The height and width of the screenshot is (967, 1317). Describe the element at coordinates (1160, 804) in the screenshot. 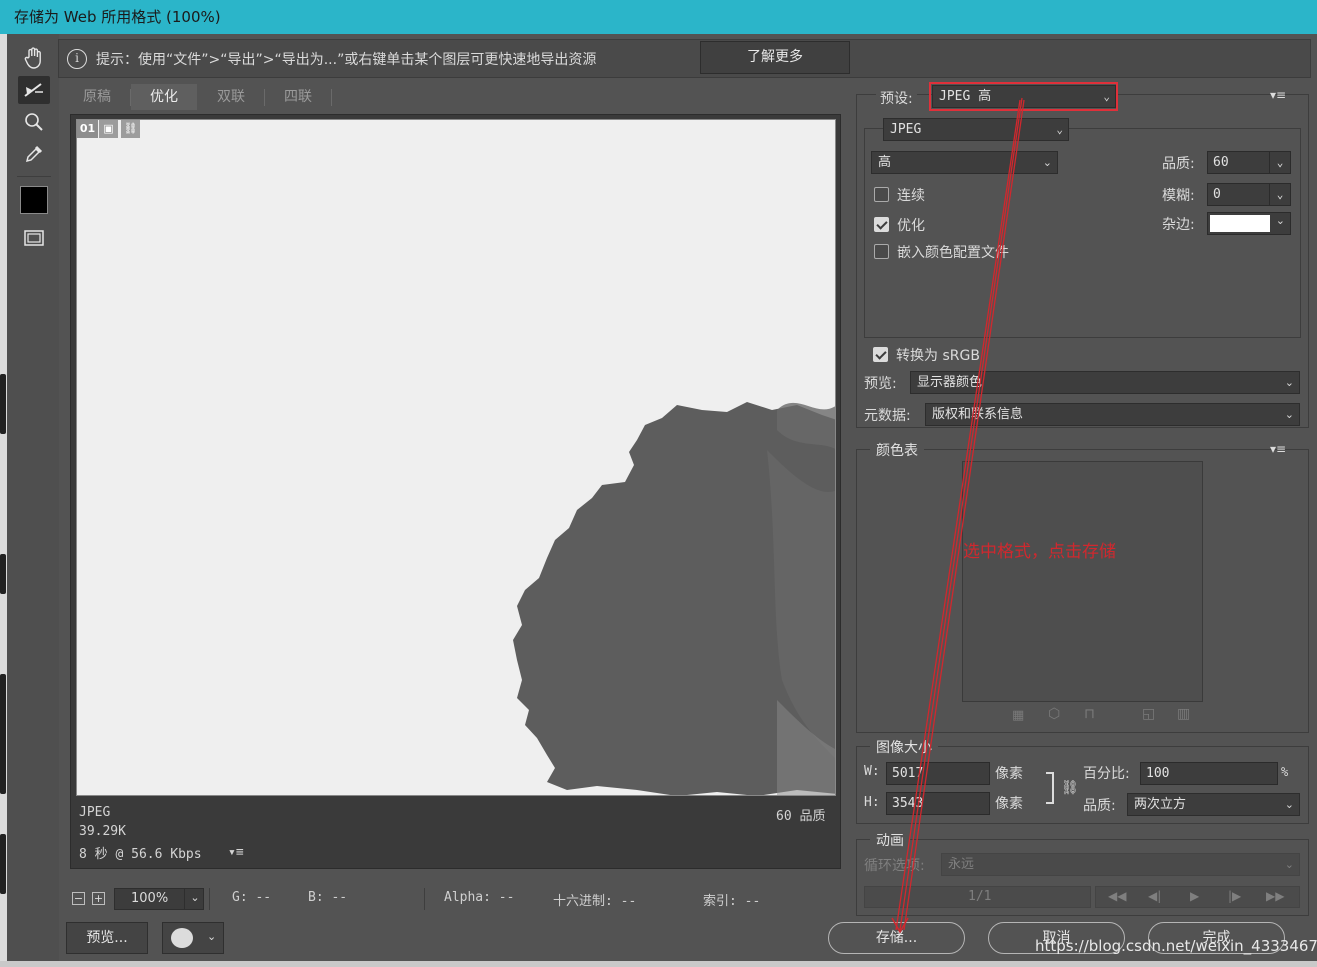

I see `resample-quality-value: 两次立方` at that location.